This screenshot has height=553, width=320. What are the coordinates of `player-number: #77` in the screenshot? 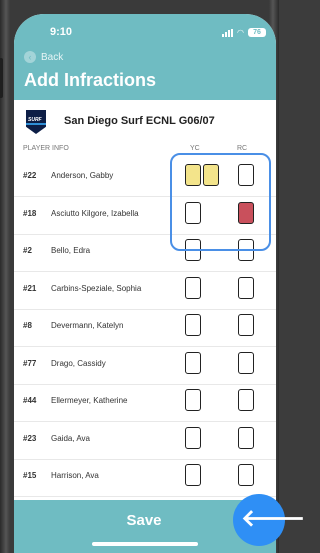 It's located at (30, 363).